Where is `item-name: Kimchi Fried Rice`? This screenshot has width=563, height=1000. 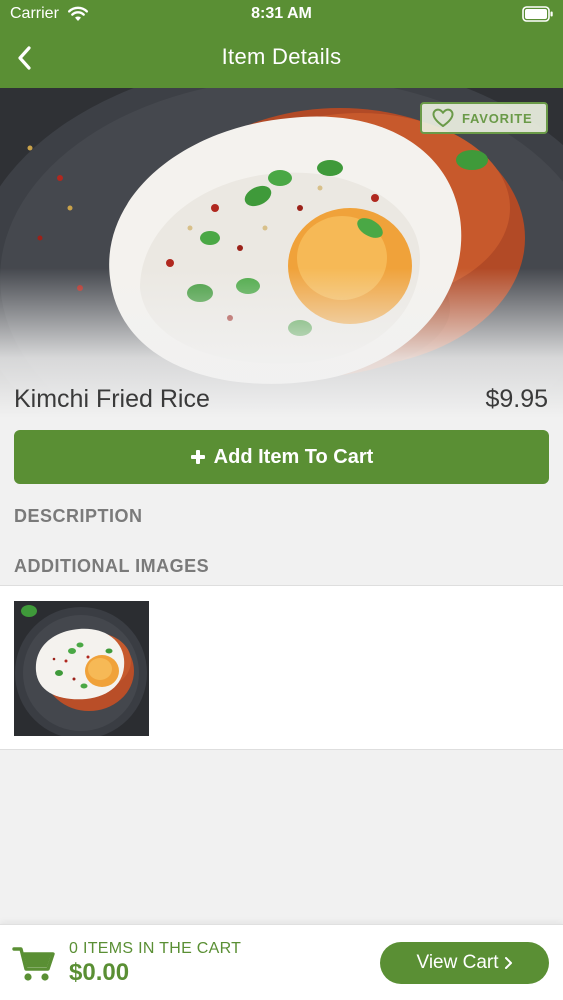
item-name: Kimchi Fried Rice is located at coordinates (112, 399).